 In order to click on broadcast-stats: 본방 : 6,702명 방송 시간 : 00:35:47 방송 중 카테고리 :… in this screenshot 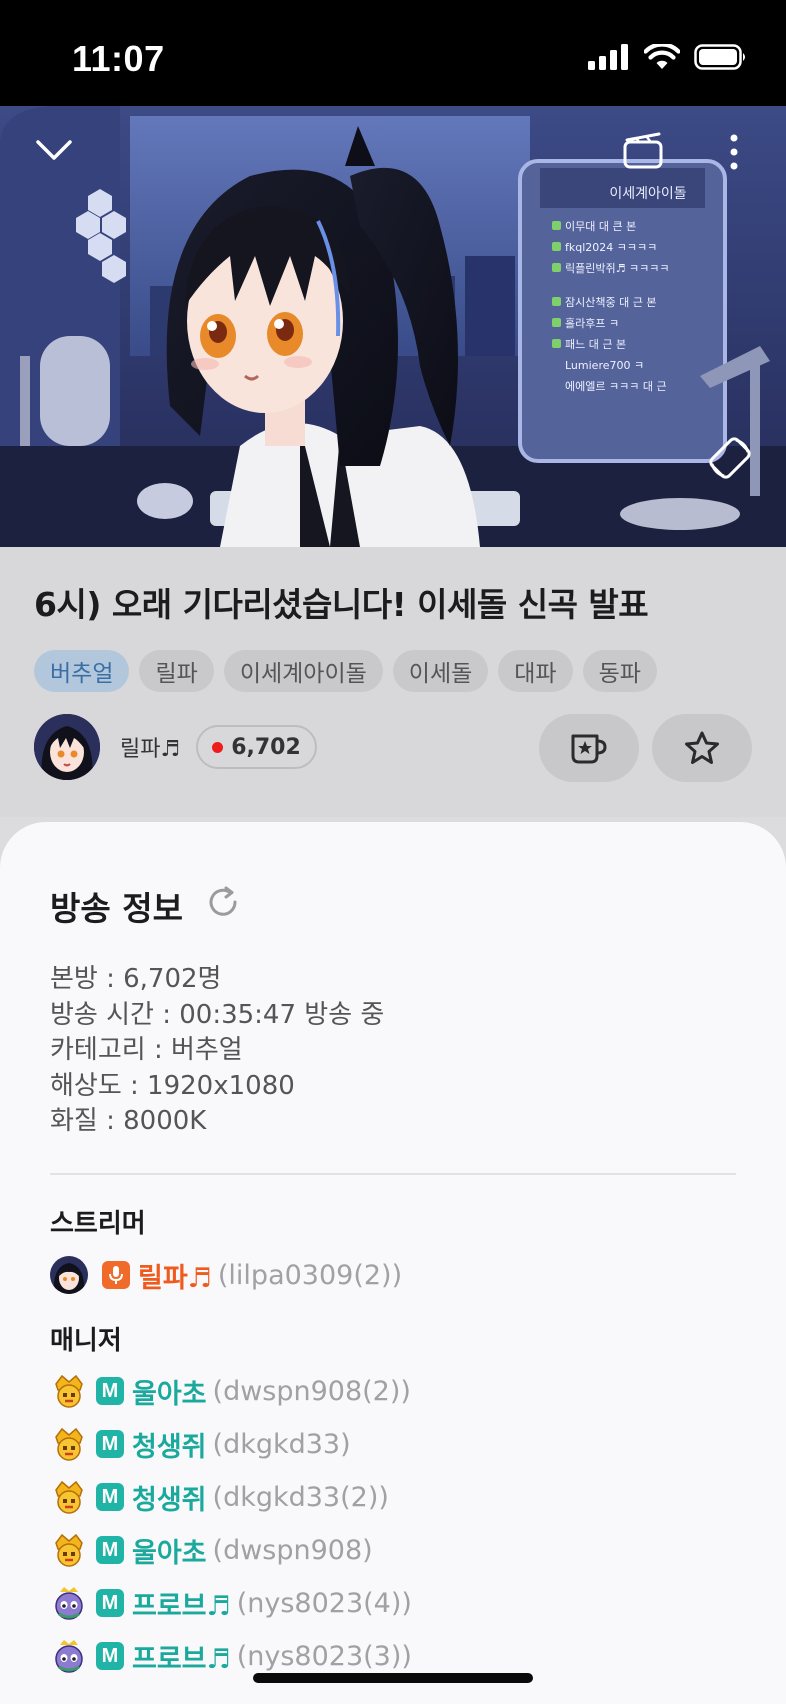, I will do `click(217, 1051)`.